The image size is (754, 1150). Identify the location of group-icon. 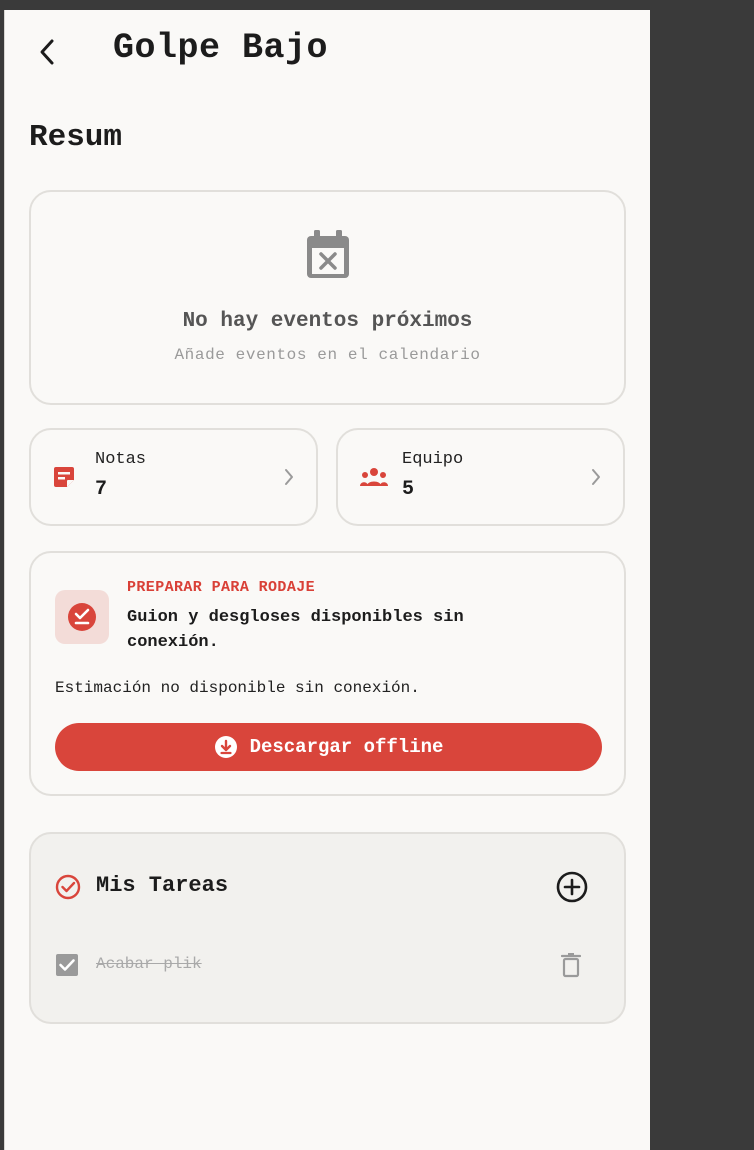
(374, 477).